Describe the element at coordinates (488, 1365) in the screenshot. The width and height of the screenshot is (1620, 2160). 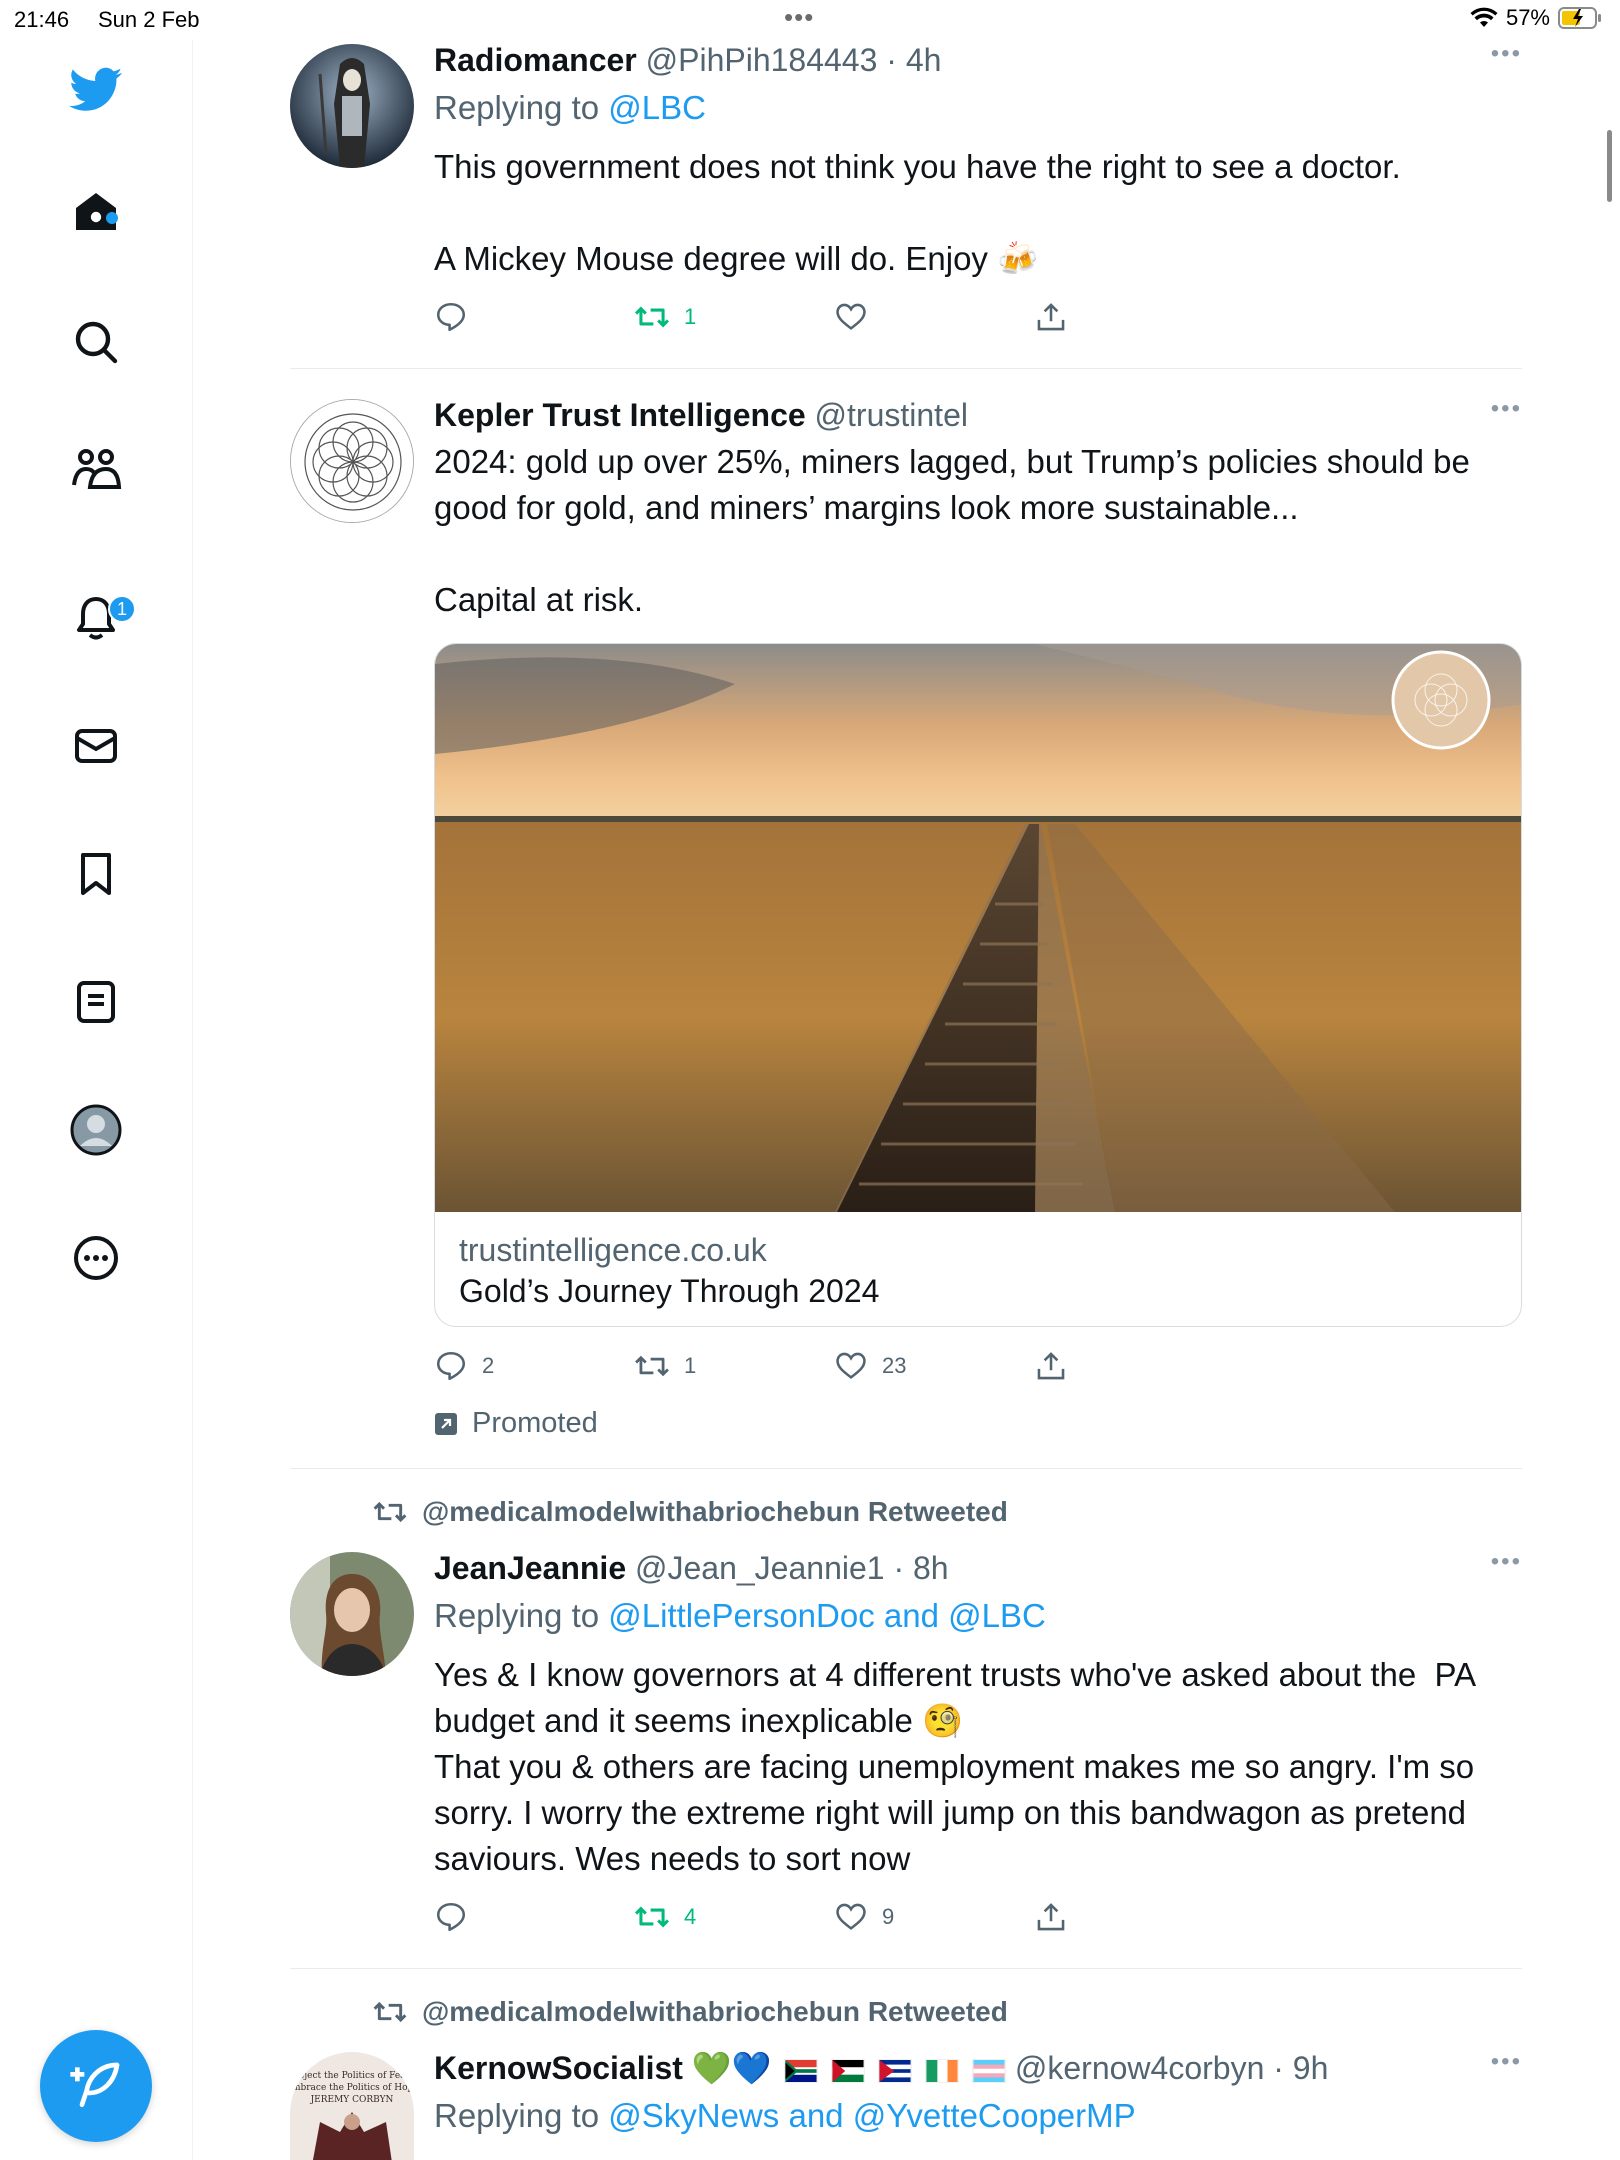
I see `reply-count: 2` at that location.